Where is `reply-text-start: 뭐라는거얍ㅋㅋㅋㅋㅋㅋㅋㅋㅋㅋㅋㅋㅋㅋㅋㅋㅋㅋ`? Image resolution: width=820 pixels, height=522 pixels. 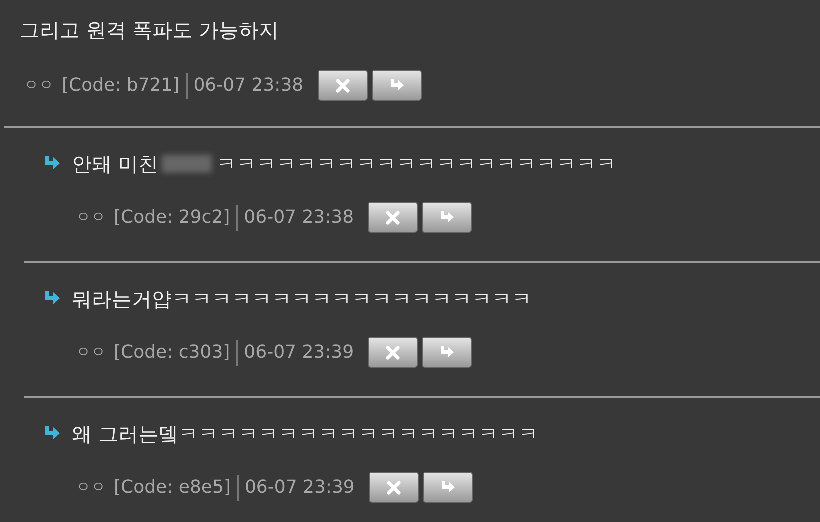
reply-text-start: 뭐라는거얍ㅋㅋㅋㅋㅋㅋㅋㅋㅋㅋㅋㅋㅋㅋㅋㅋㅋㅋ is located at coordinates (302, 299).